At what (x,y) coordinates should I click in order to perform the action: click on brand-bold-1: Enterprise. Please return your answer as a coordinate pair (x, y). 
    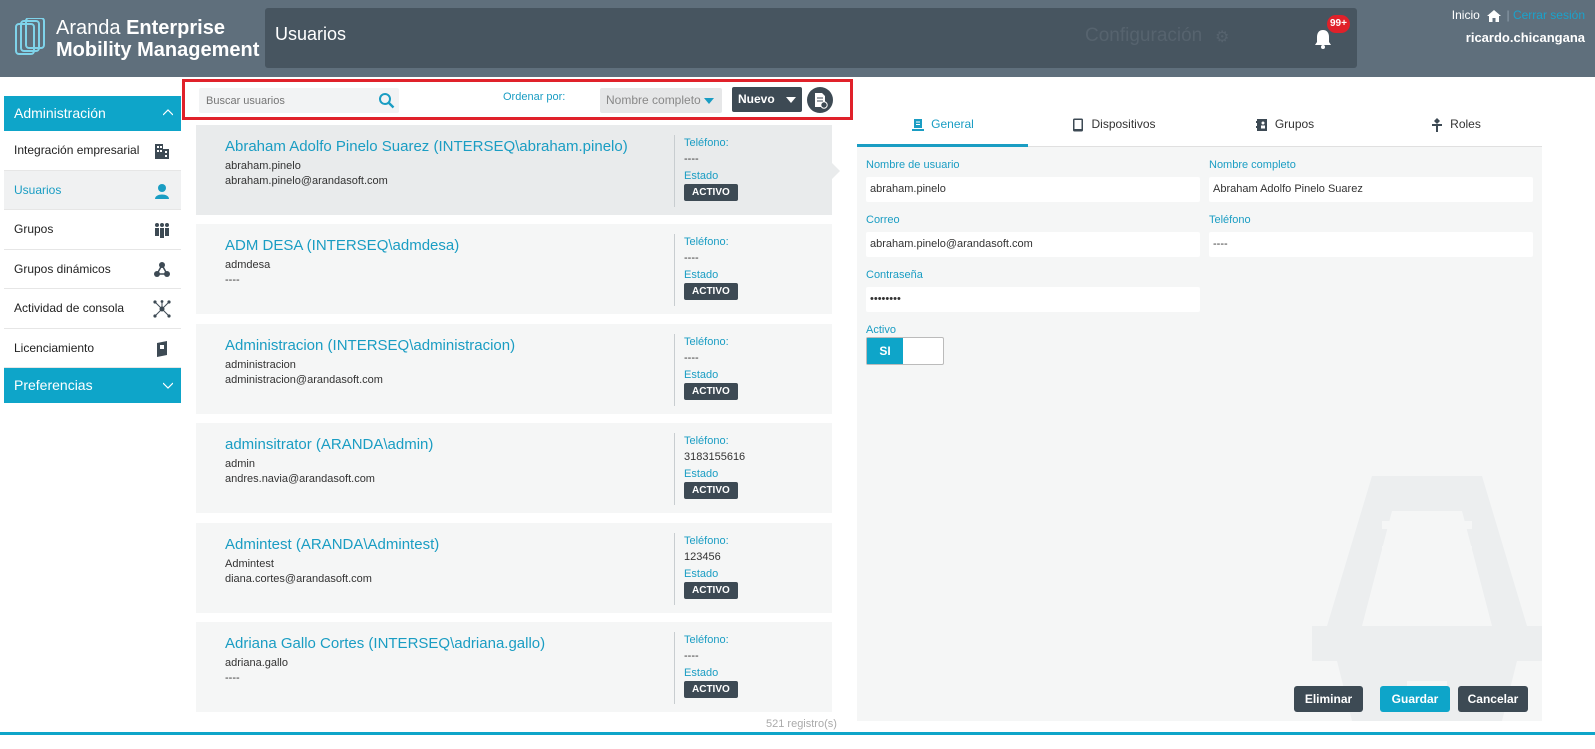
    Looking at the image, I should click on (175, 28).